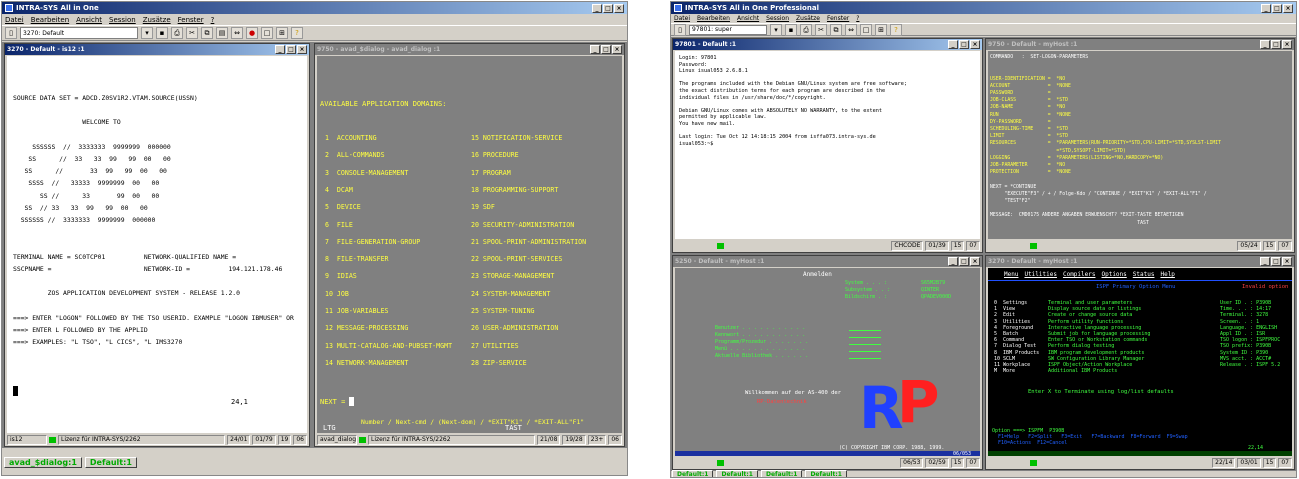 This screenshot has width=1299, height=479. Describe the element at coordinates (366, 363) in the screenshot. I see `domain-item: 14 NETWORK-MANAGEMENT` at that location.